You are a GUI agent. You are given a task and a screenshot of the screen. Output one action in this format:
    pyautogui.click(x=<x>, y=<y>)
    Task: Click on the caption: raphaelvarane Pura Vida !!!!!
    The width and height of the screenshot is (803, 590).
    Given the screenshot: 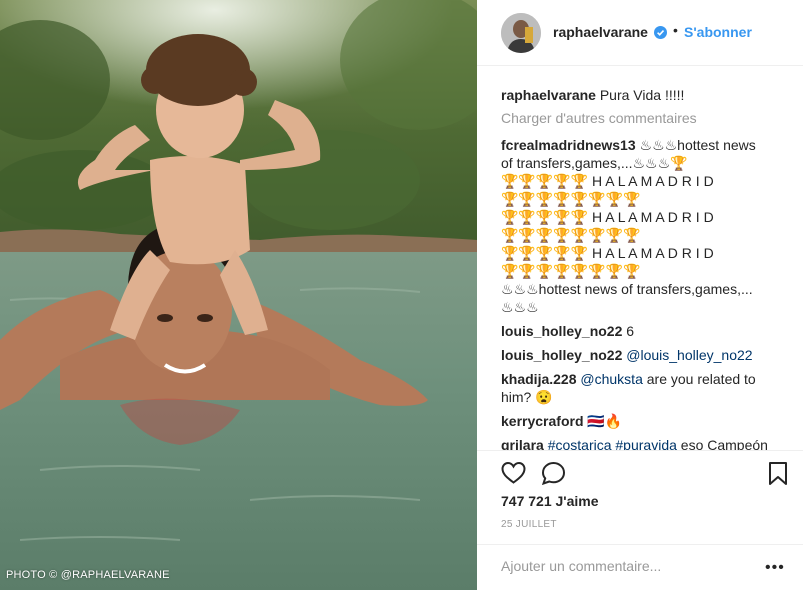 What is the action you would take?
    pyautogui.click(x=592, y=95)
    